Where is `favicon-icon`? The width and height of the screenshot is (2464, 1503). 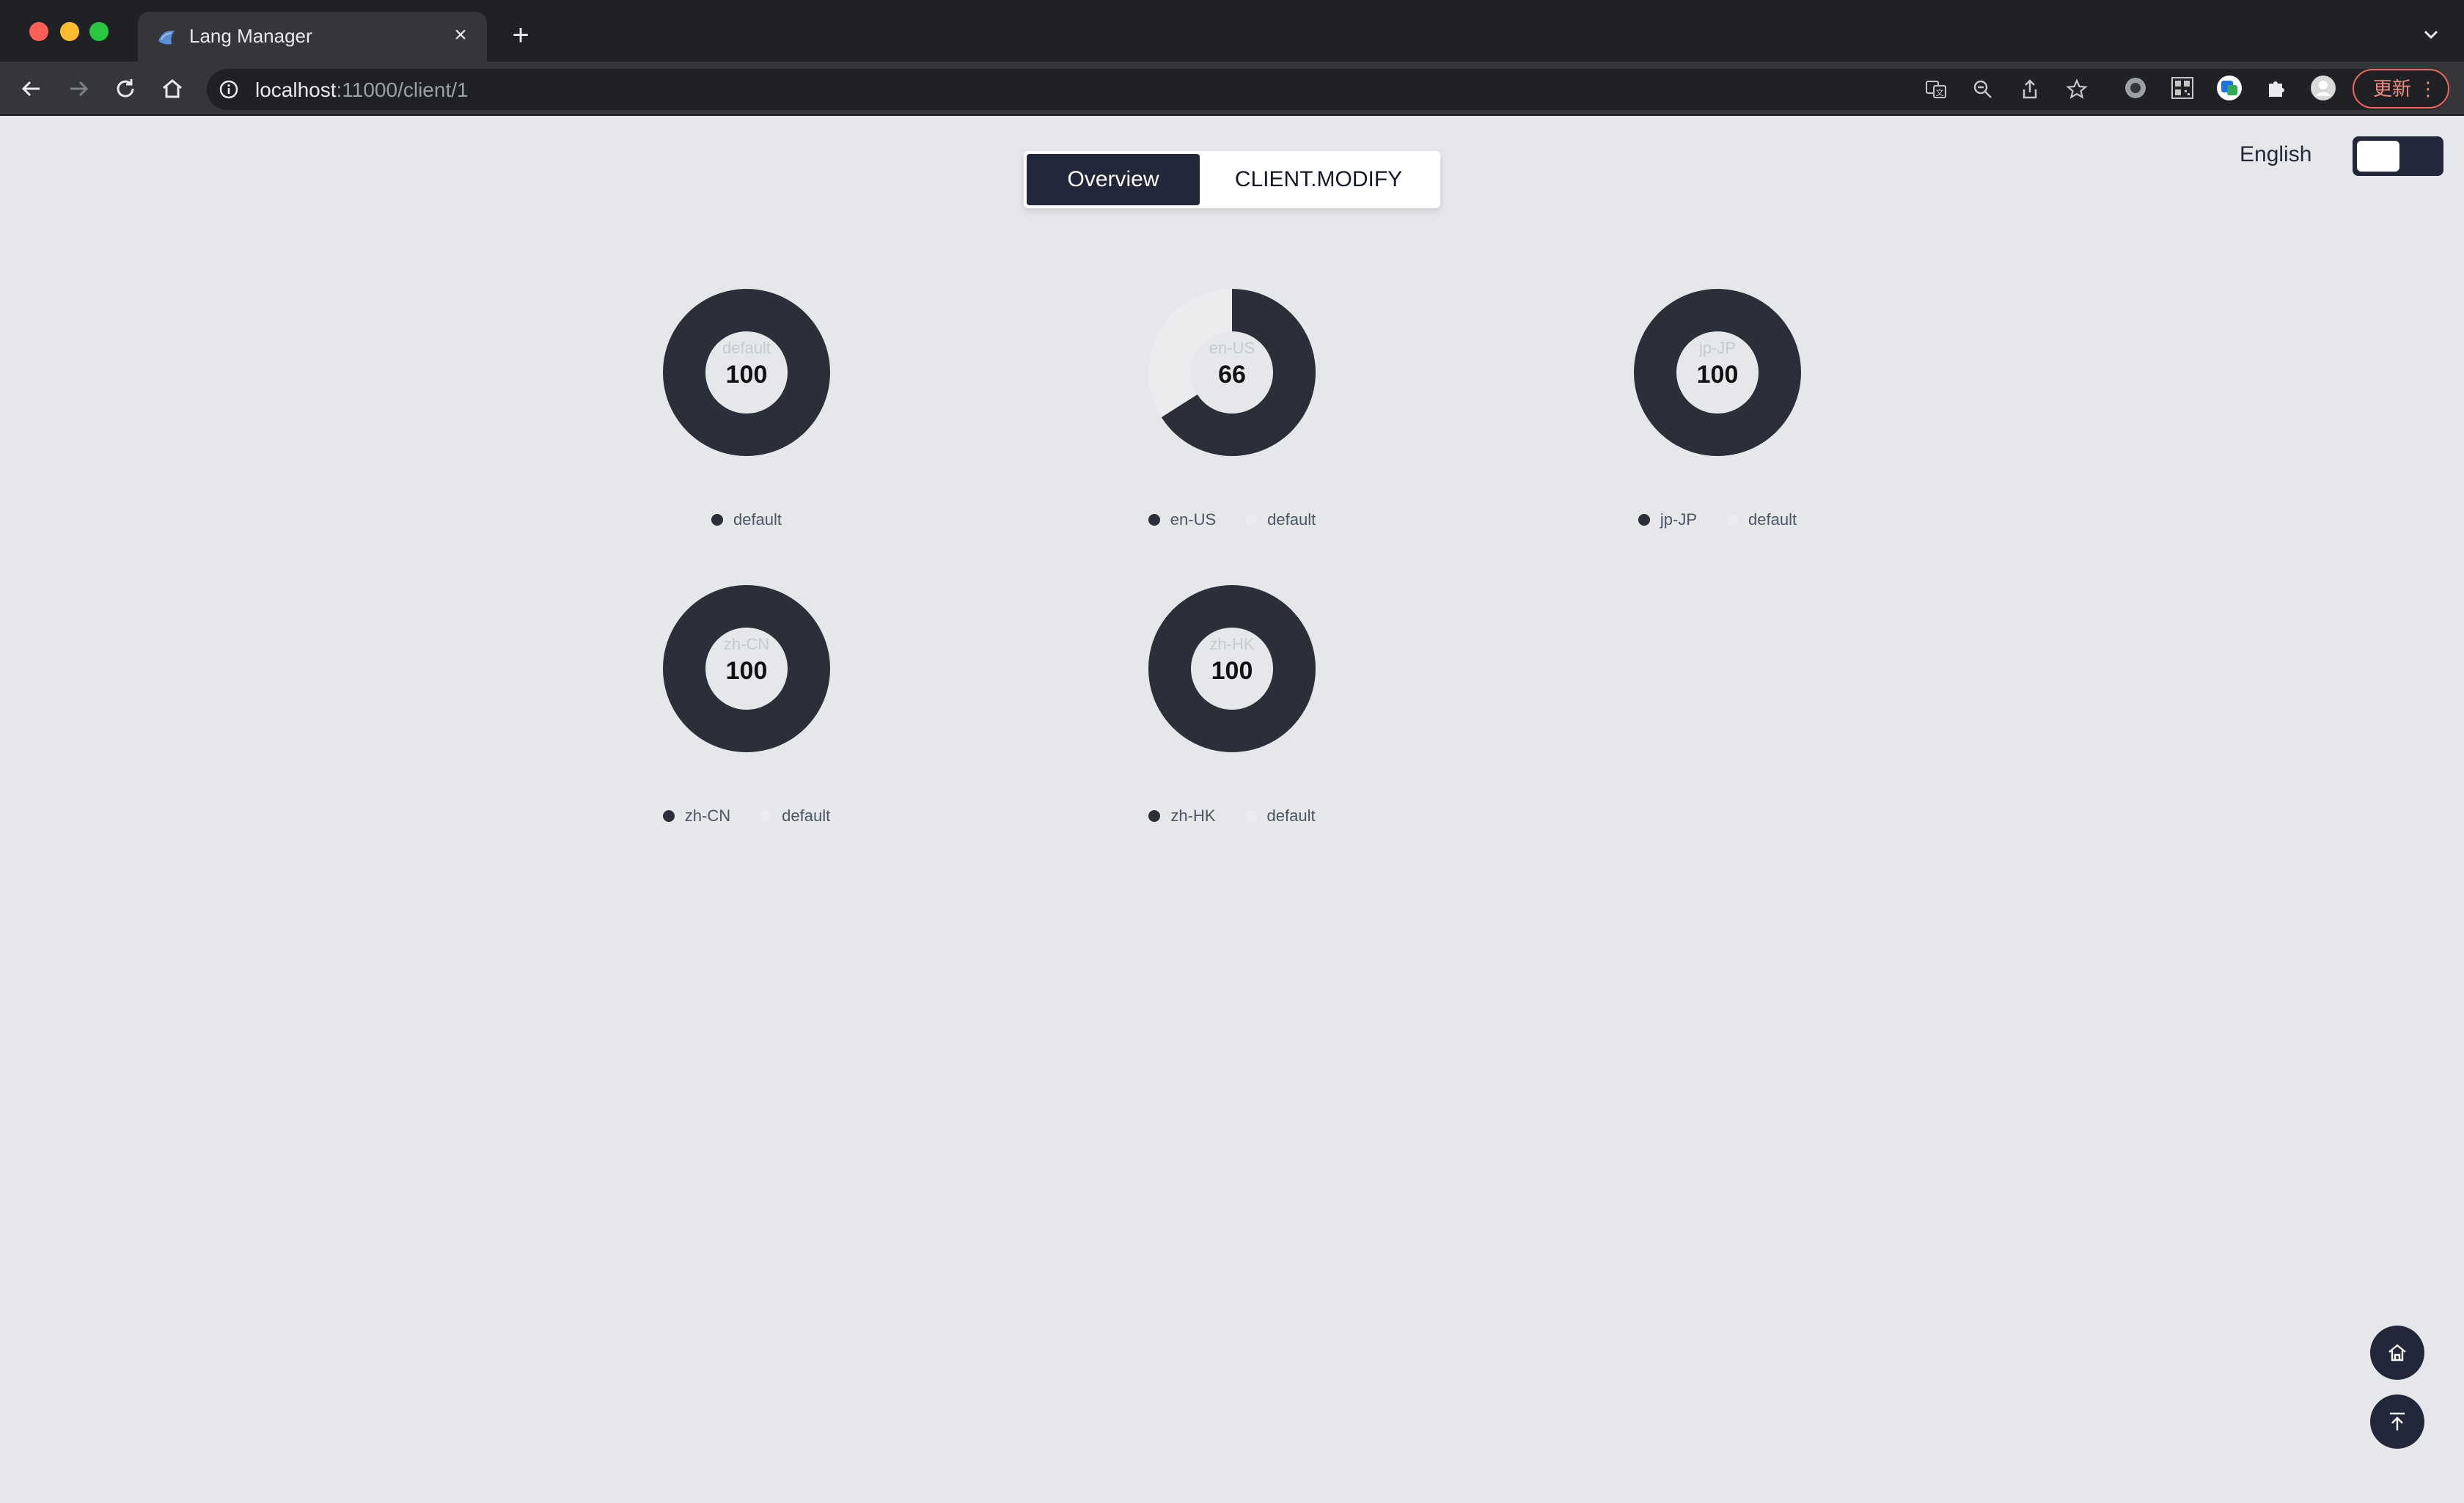 favicon-icon is located at coordinates (166, 37).